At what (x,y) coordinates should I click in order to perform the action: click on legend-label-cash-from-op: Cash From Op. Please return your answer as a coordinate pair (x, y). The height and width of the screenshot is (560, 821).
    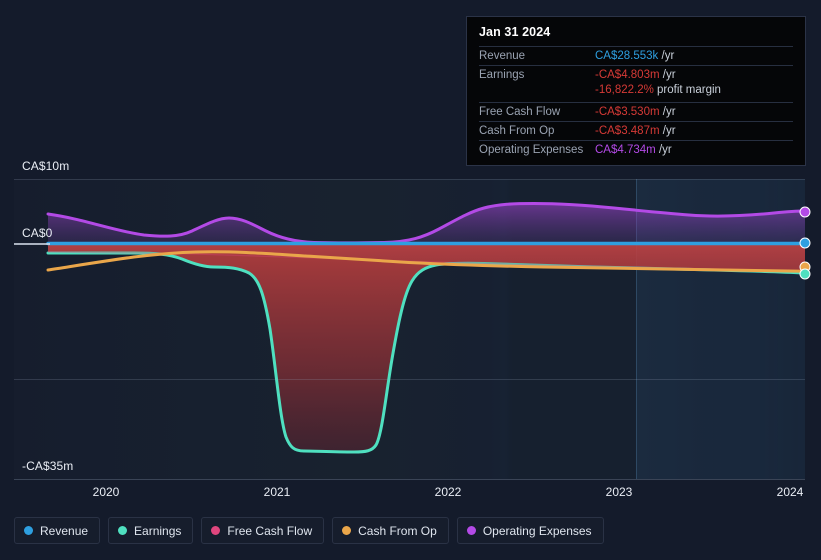
    Looking at the image, I should click on (397, 530).